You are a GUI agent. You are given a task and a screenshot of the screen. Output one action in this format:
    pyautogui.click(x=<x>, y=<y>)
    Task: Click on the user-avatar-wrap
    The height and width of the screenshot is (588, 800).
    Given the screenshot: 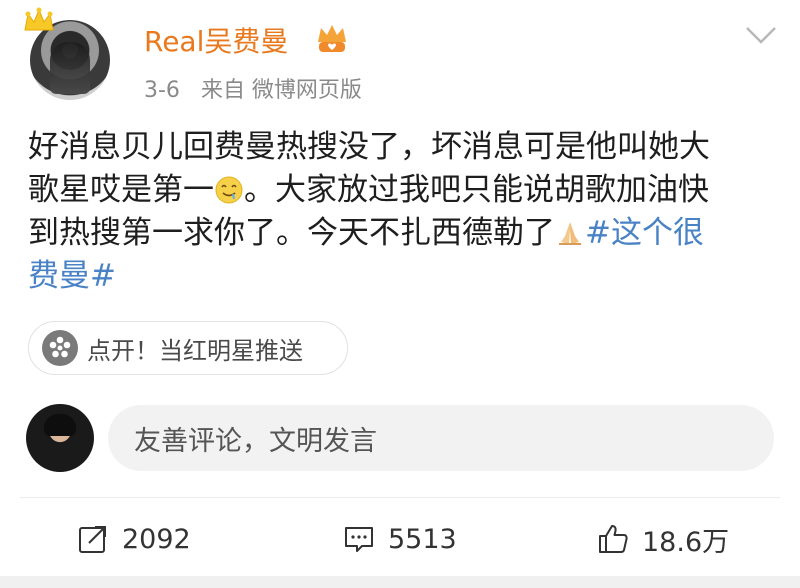 What is the action you would take?
    pyautogui.click(x=72, y=56)
    